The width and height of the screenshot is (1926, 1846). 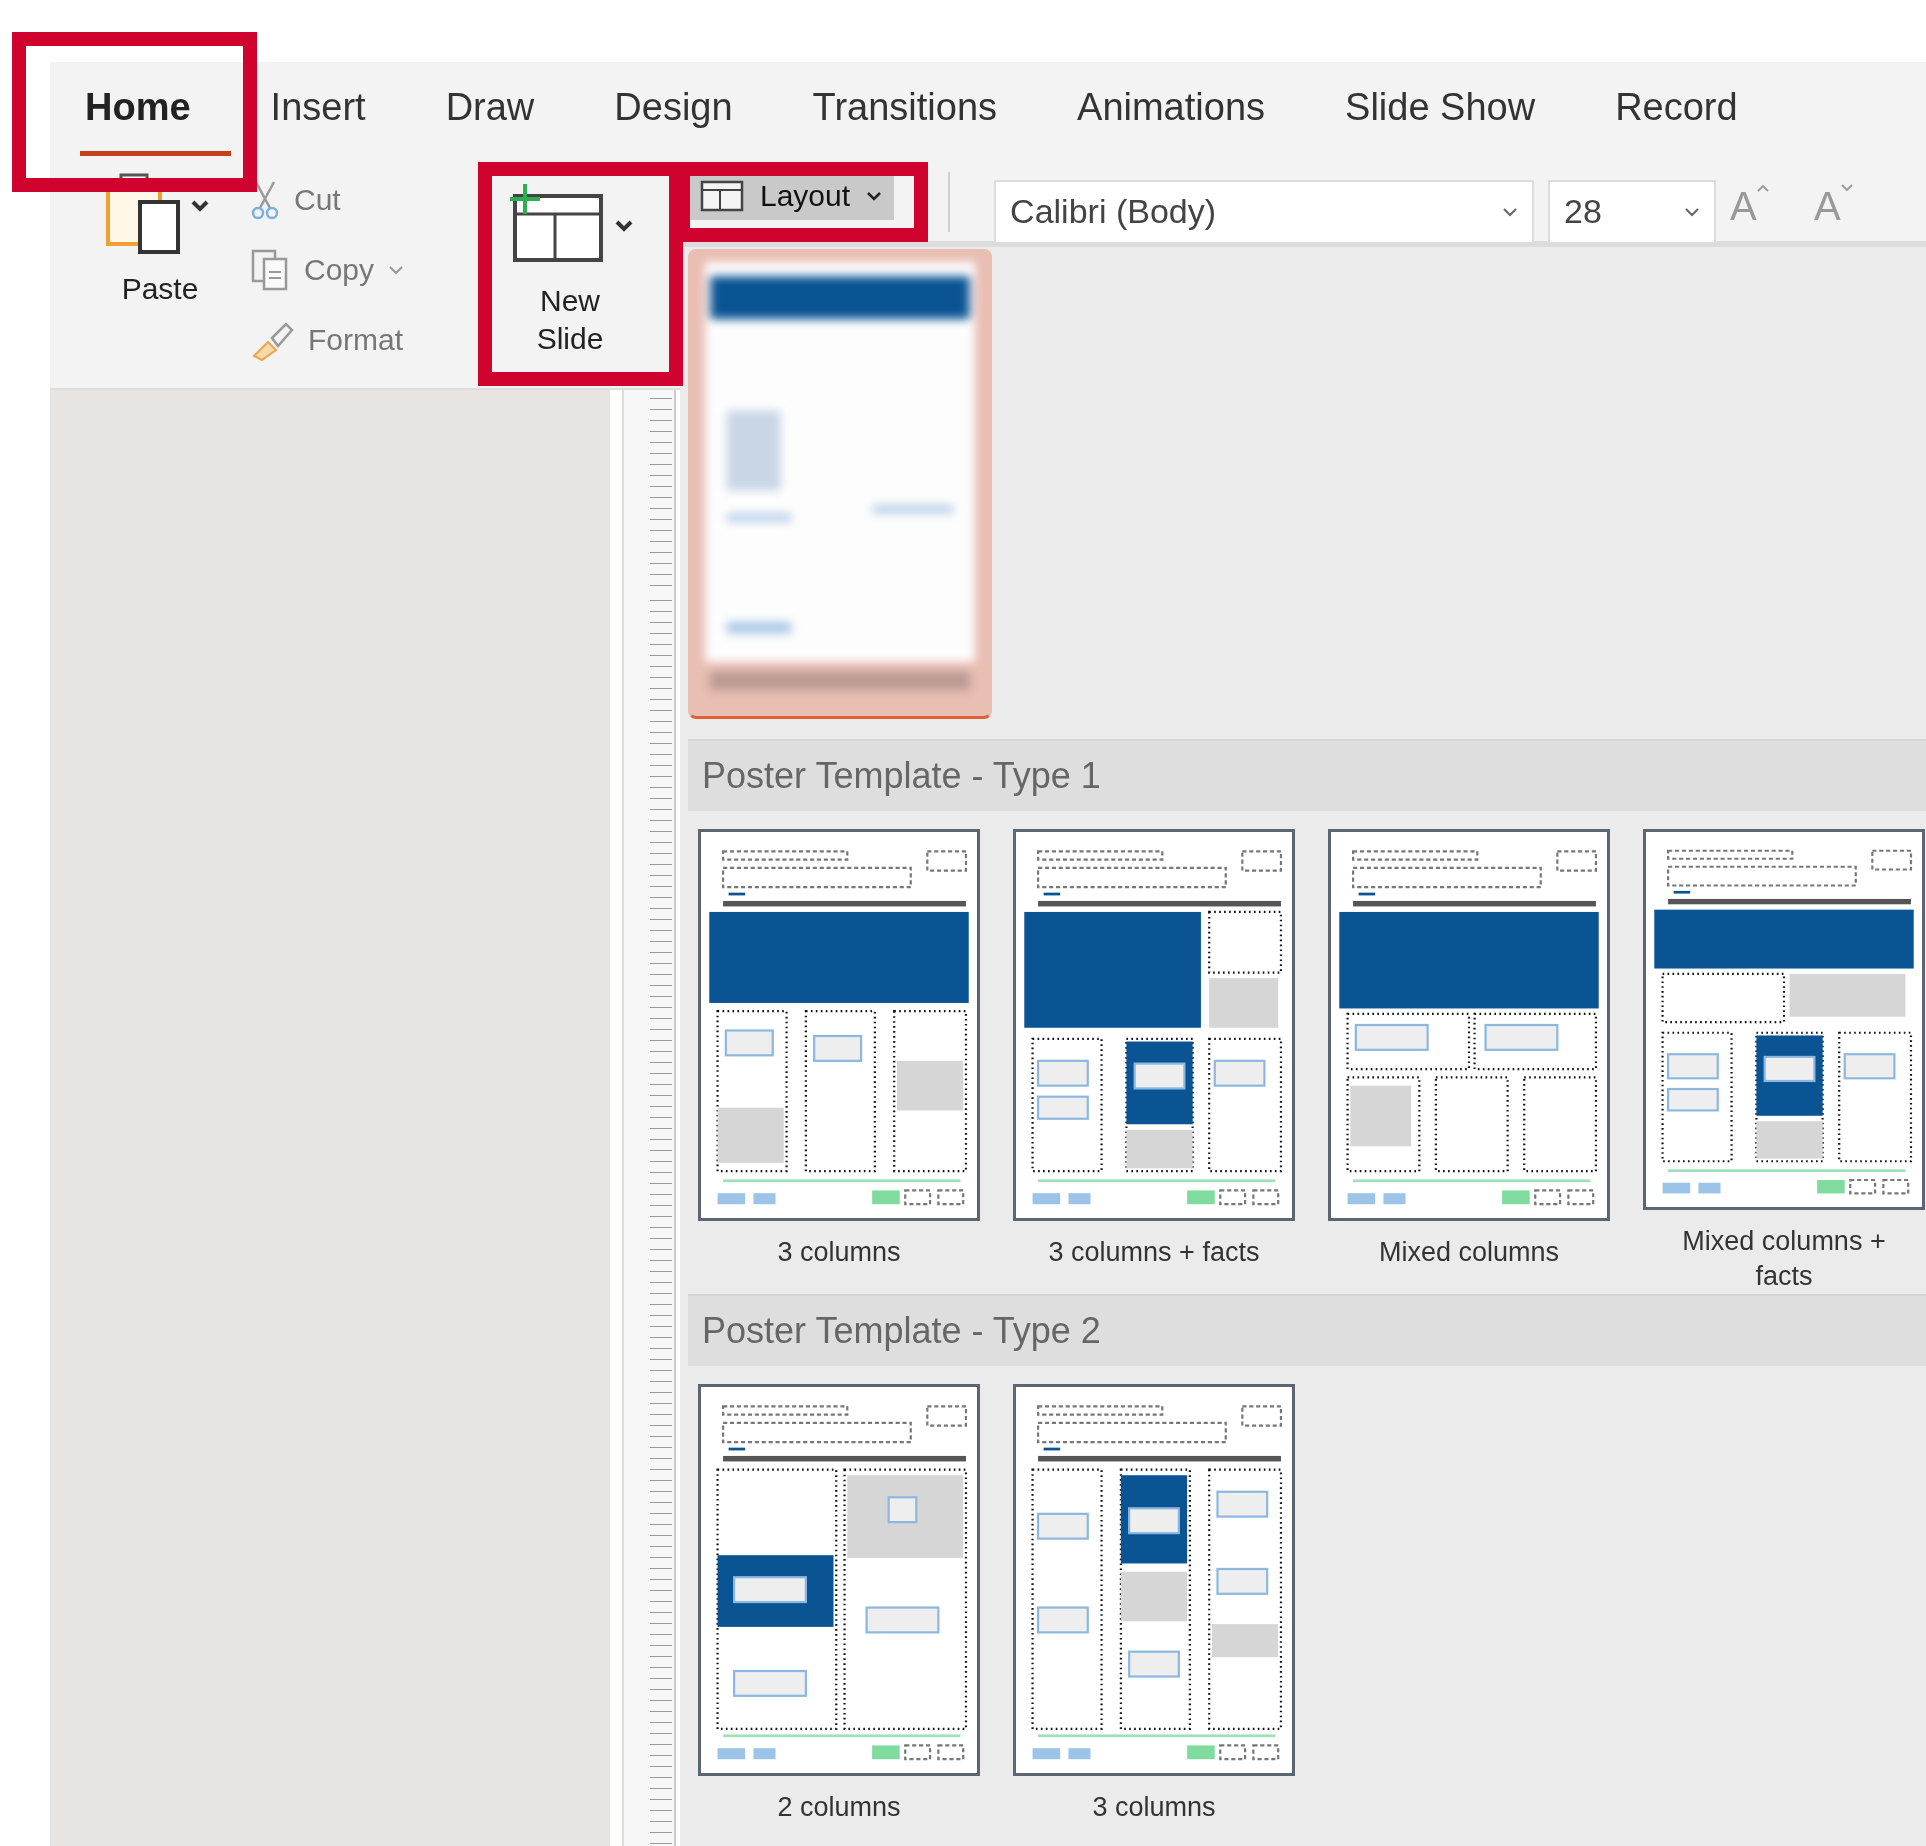 I want to click on ribbon-tab: Design, so click(x=673, y=112).